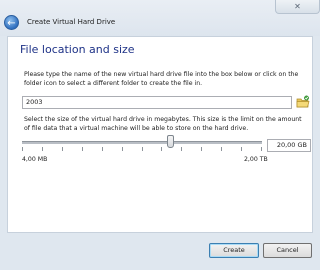 This screenshot has width=320, height=270. I want to click on window-title: Create Virtual Hard Drive, so click(71, 22).